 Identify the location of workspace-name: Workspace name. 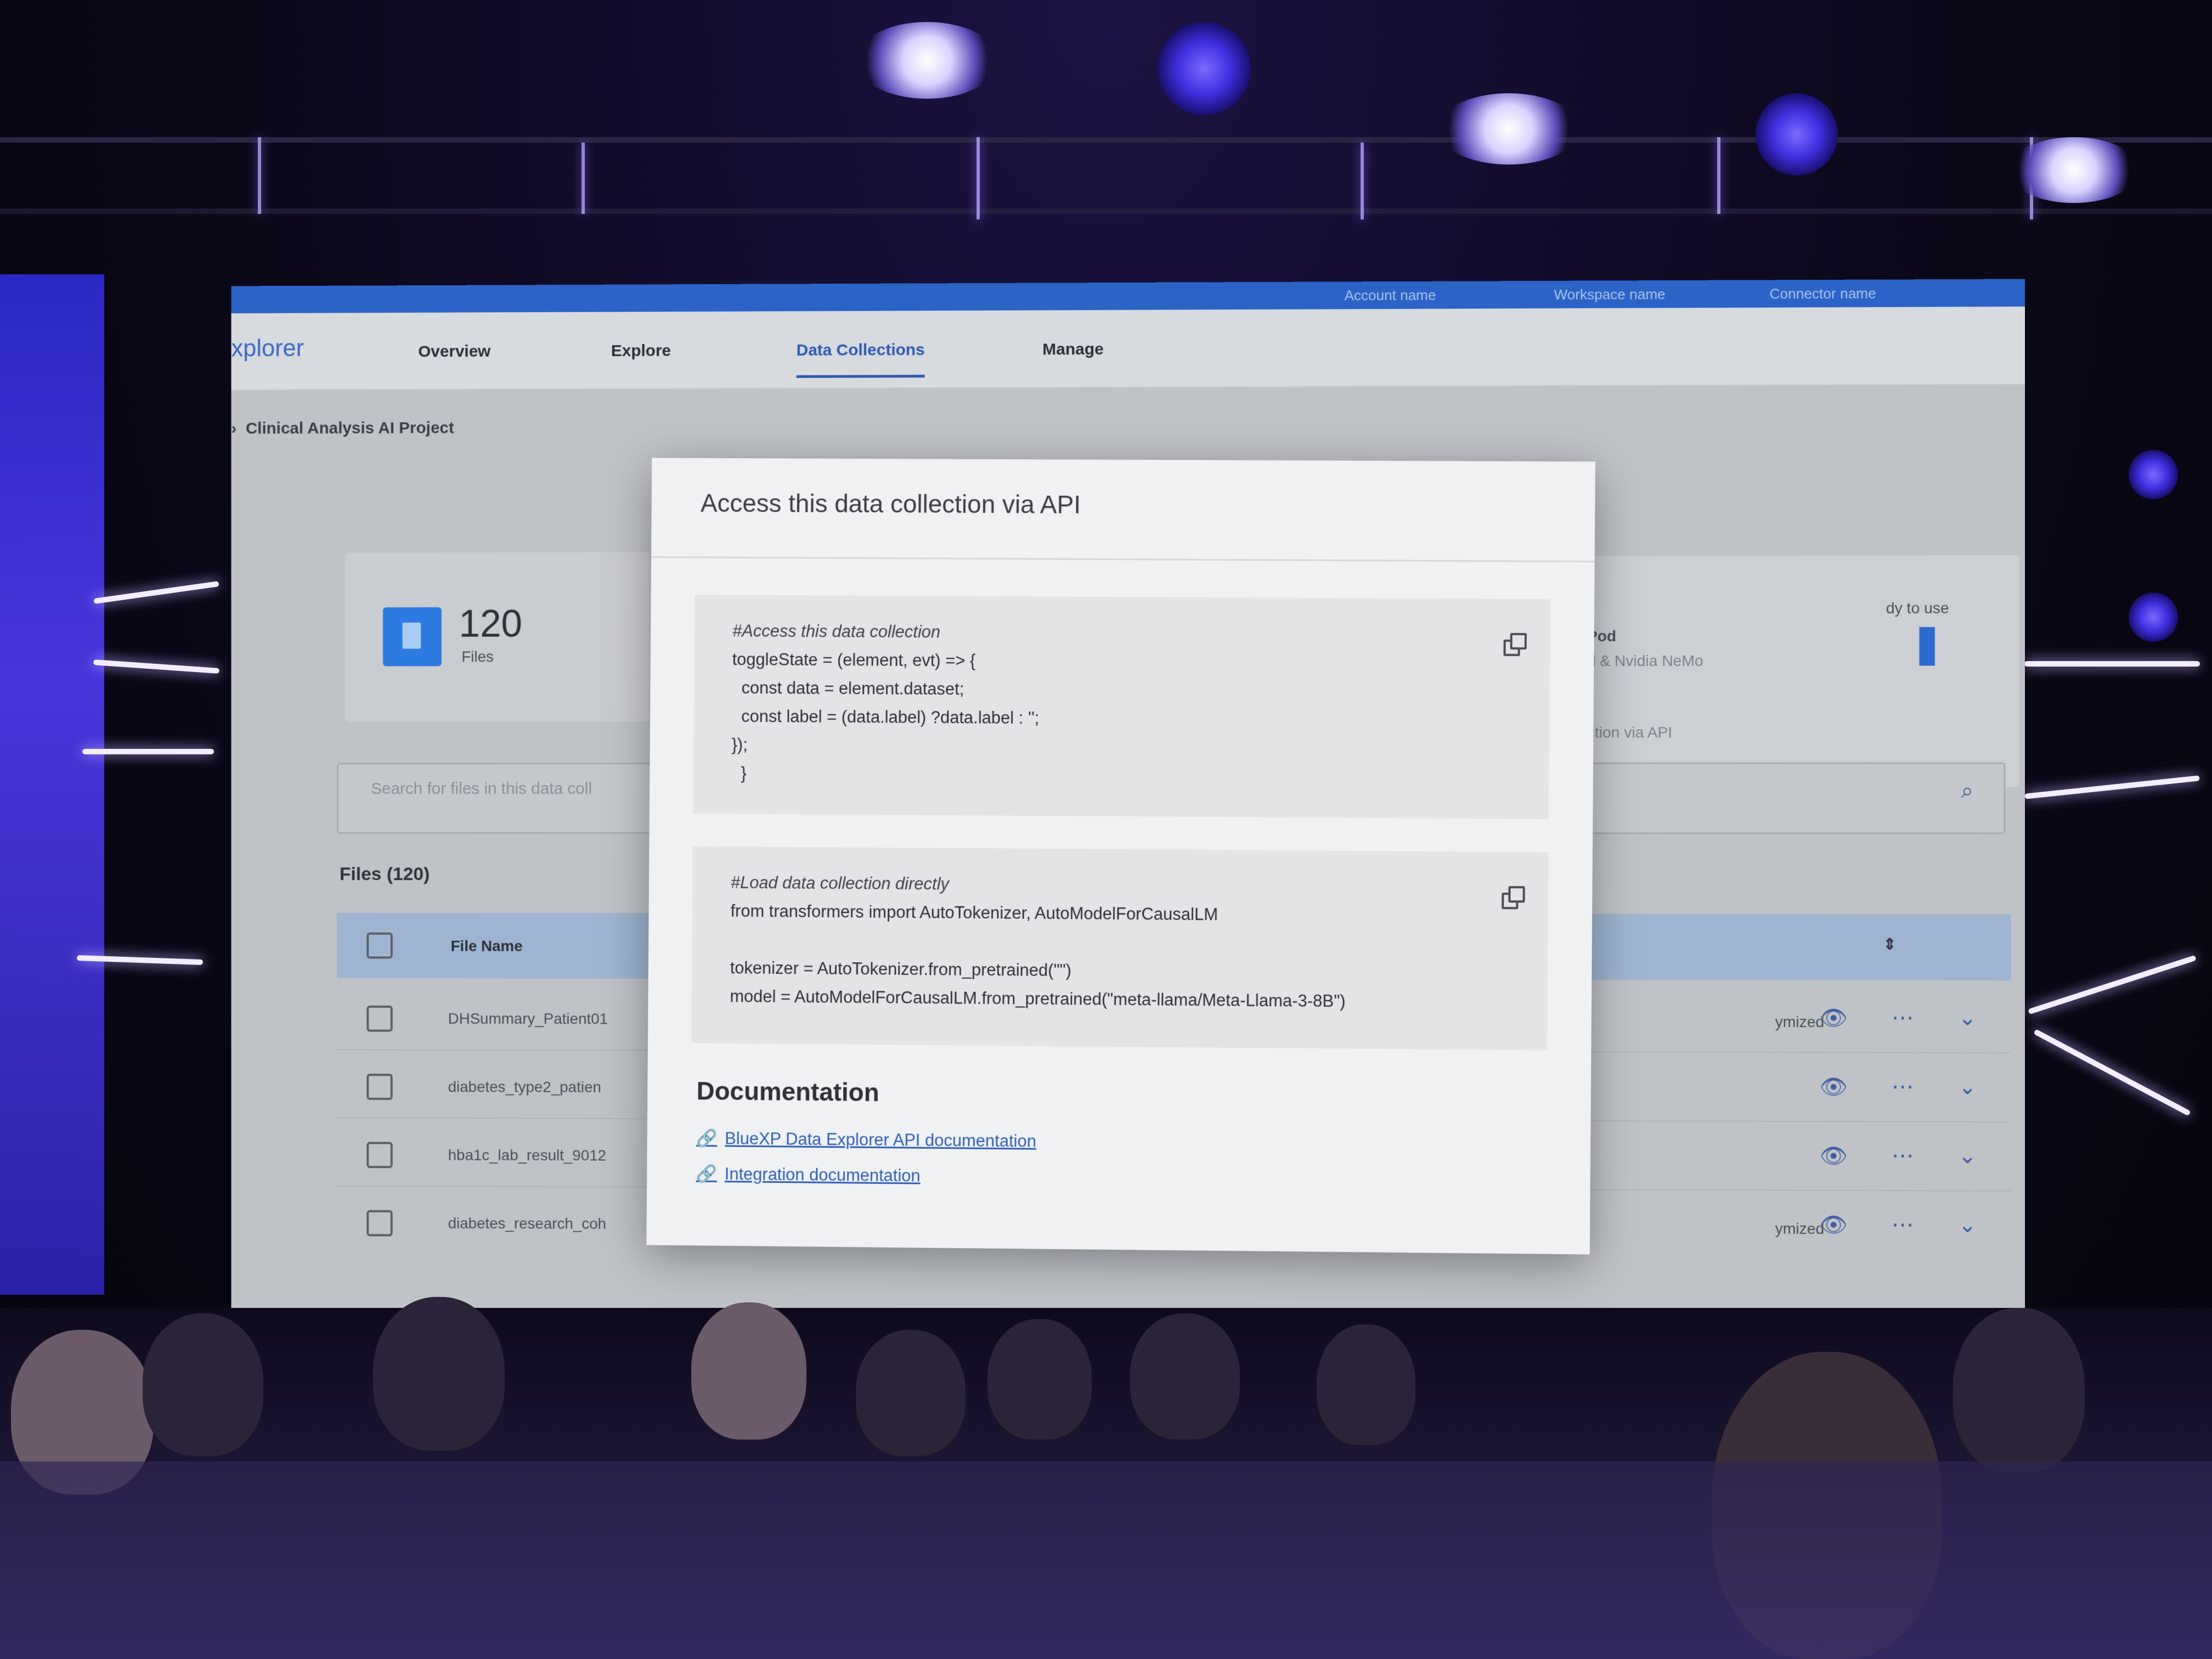
(1610, 295).